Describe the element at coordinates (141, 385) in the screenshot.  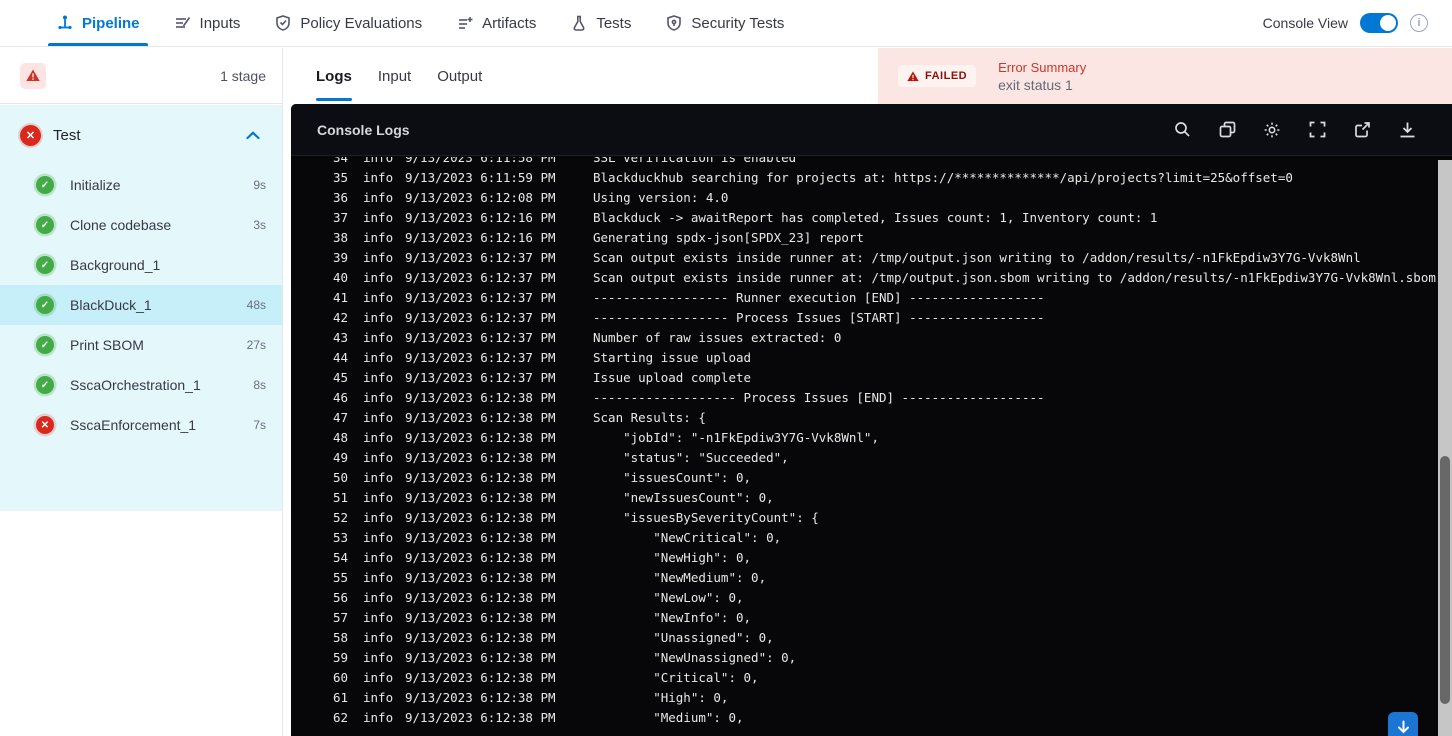
I see `step-row: ✓ SscaOrchestration_1 8s` at that location.